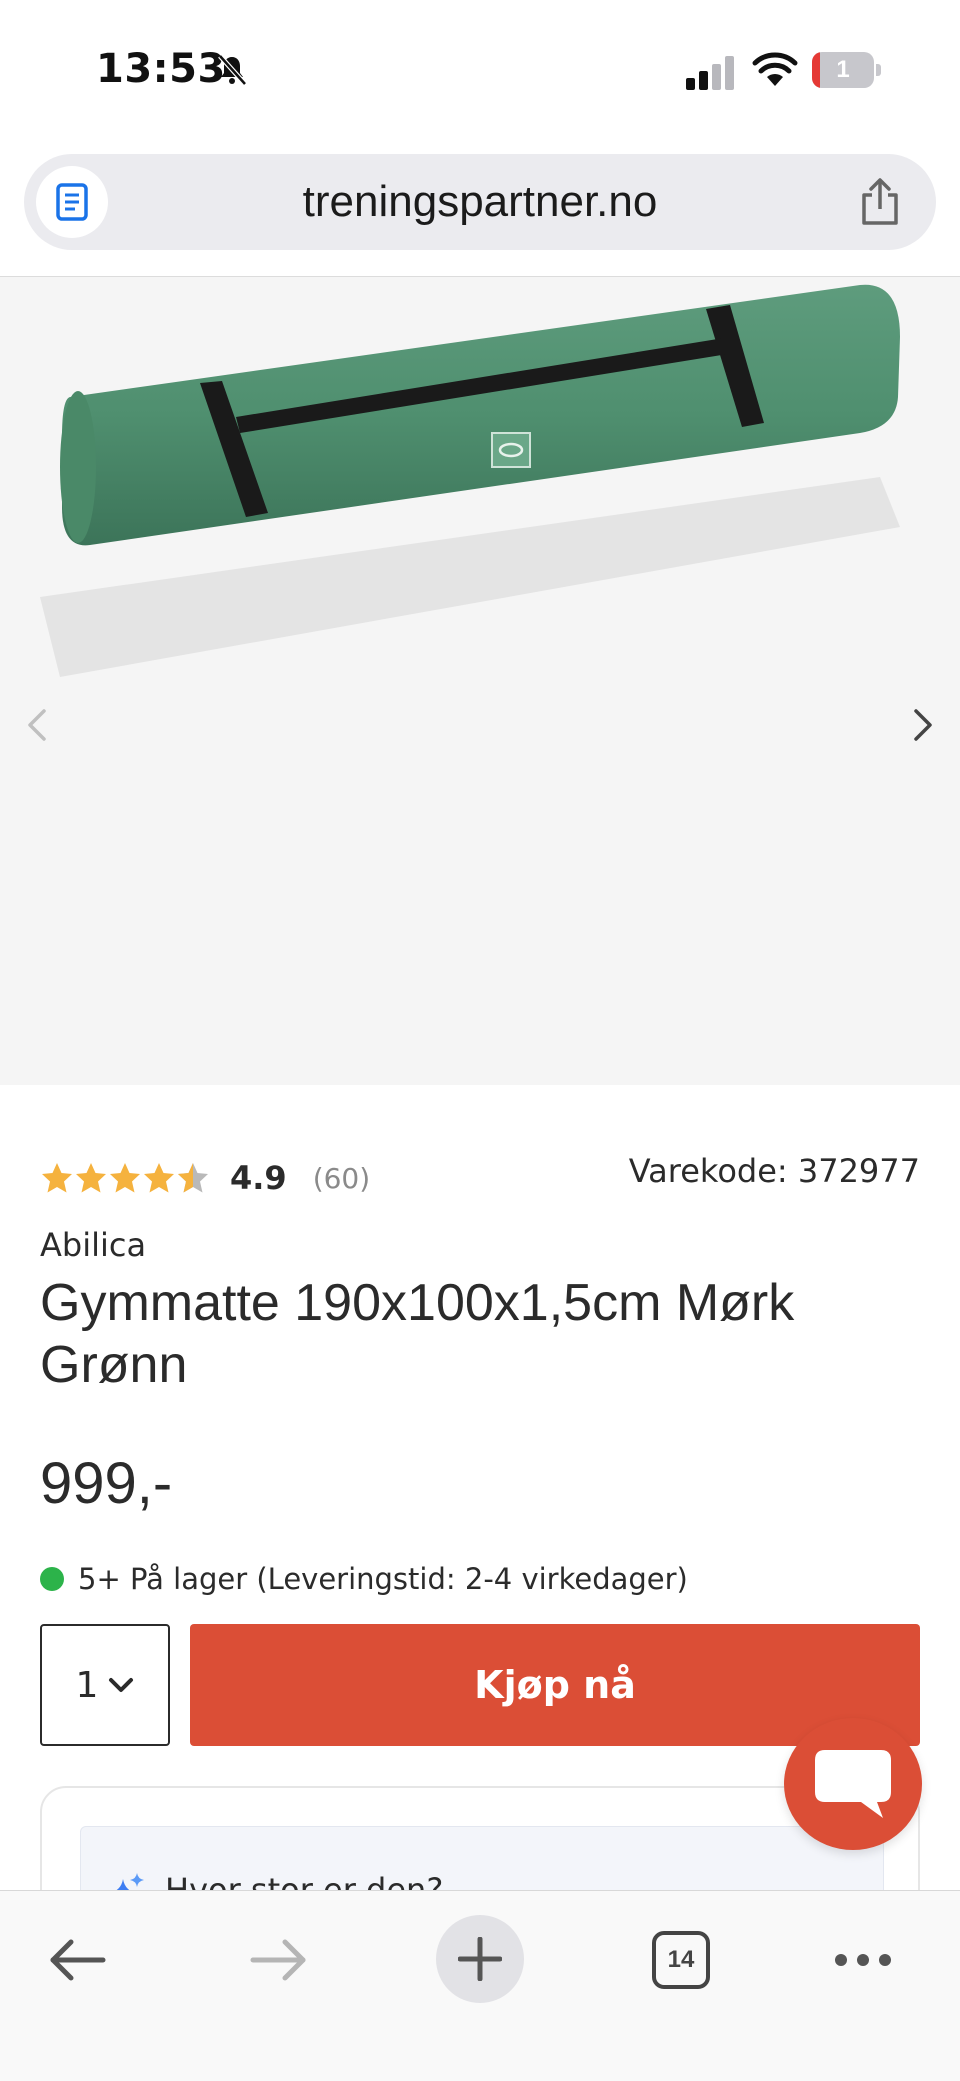 This screenshot has width=960, height=2081. I want to click on in-stock-dot-icon, so click(52, 1579).